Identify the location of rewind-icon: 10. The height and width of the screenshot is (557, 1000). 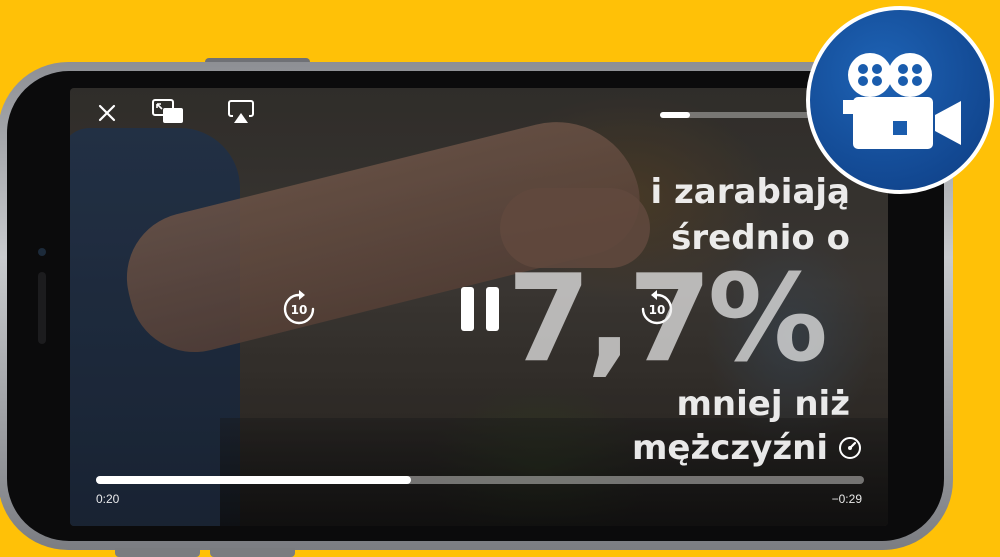
(299, 307).